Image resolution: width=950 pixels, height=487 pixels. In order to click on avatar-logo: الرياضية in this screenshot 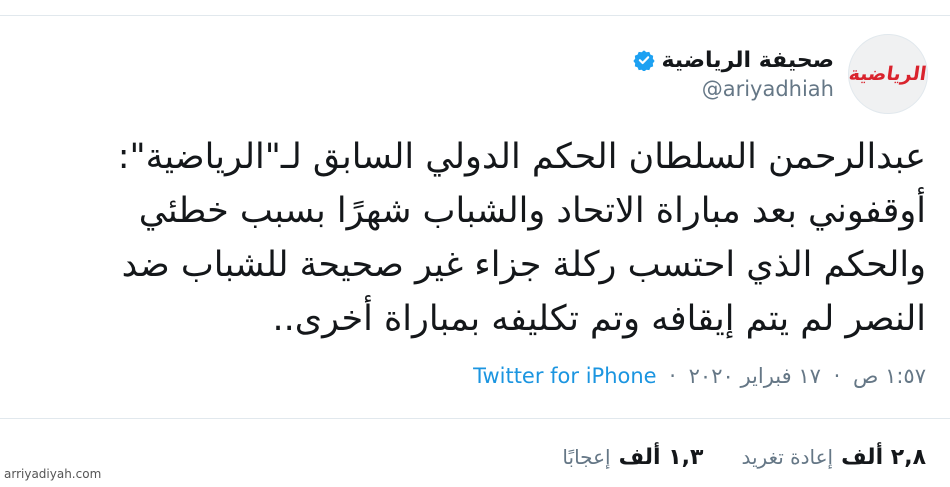, I will do `click(888, 74)`.